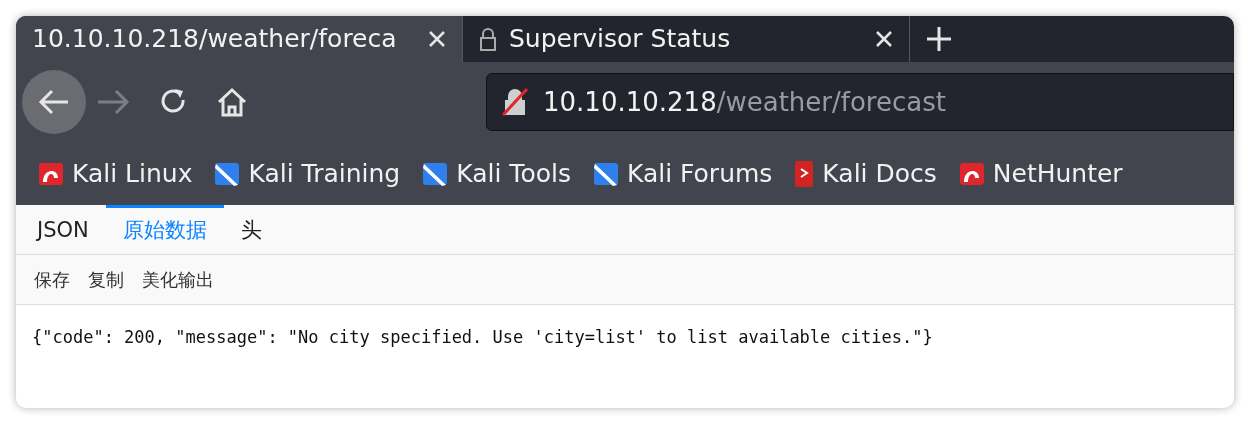  I want to click on plus-icon, so click(939, 39).